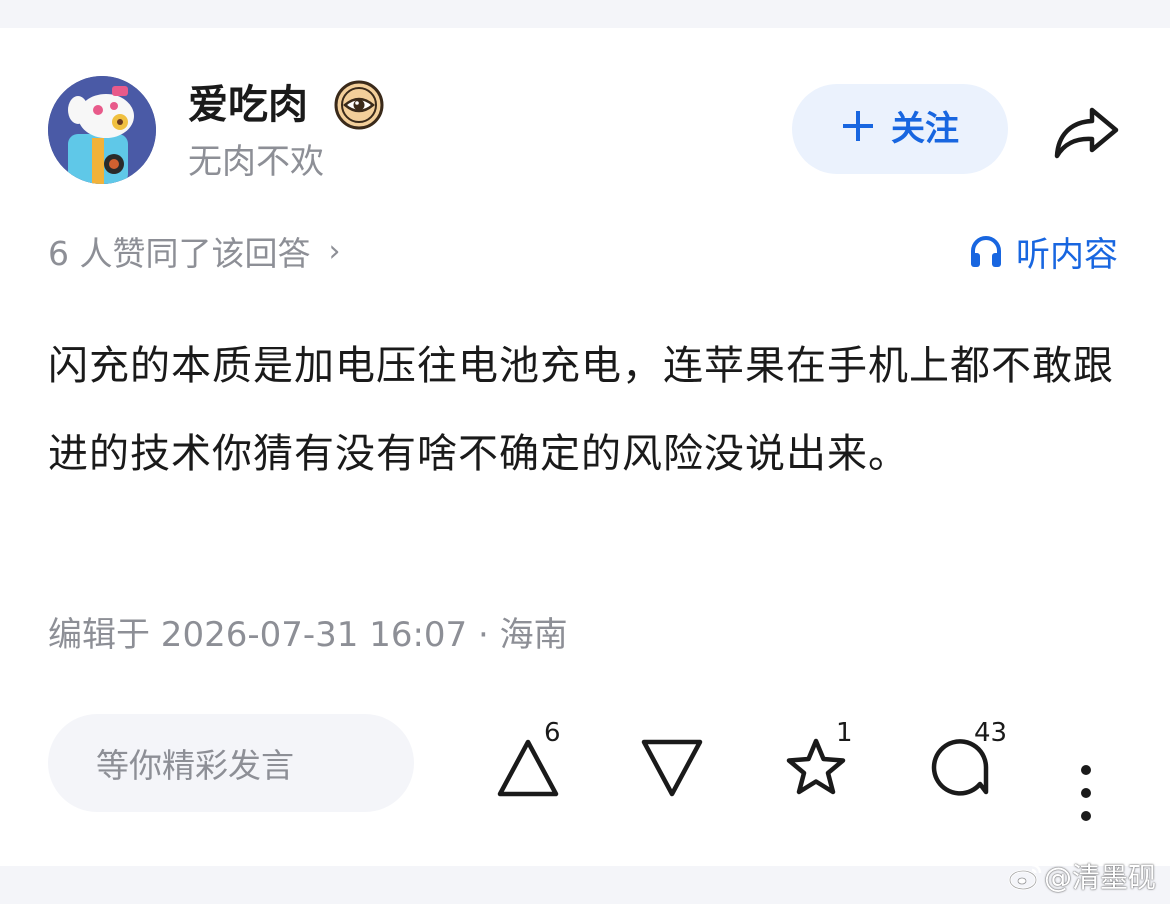  I want to click on weibo-watermark: @清墨砚, so click(1082, 876).